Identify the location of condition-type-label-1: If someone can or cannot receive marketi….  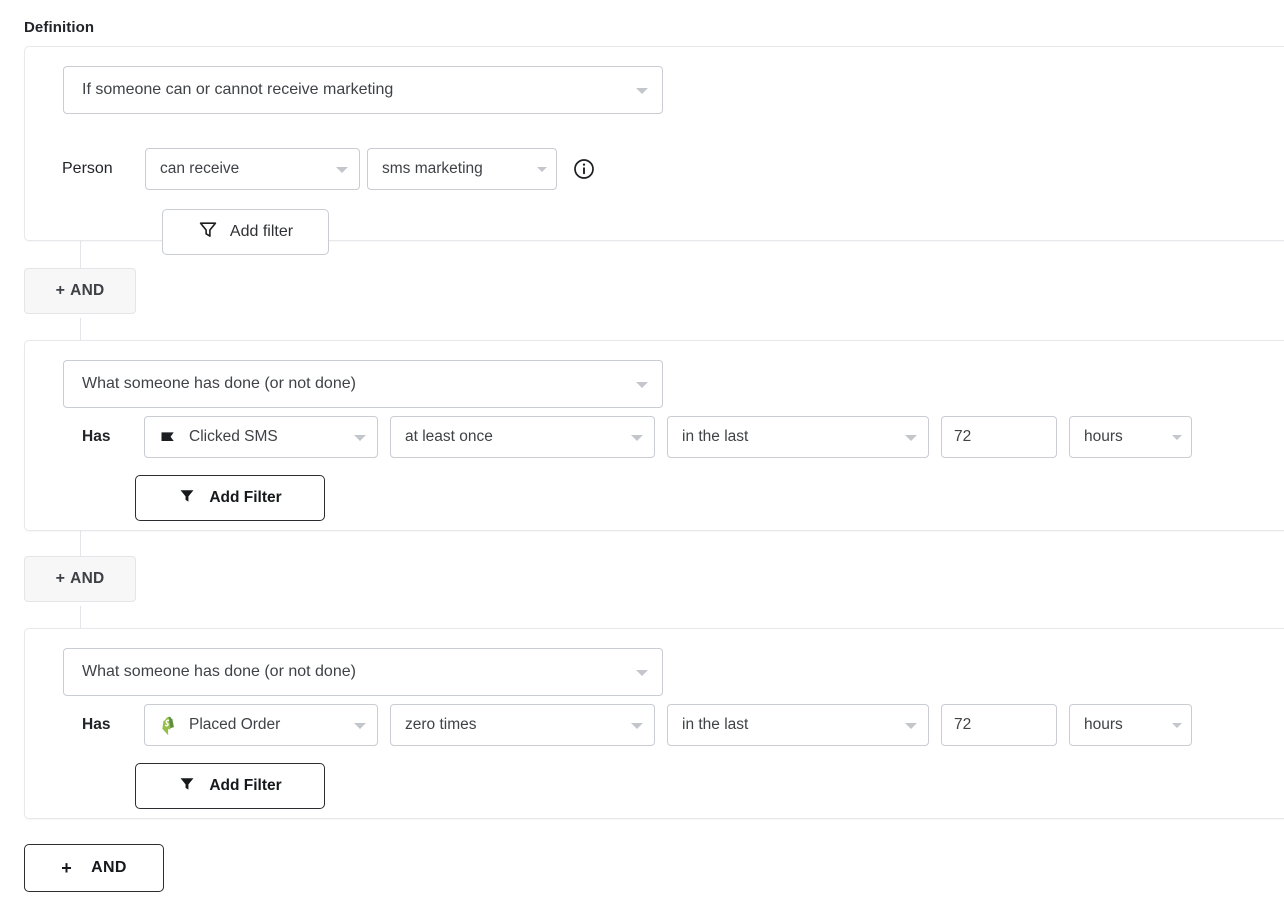
(238, 89).